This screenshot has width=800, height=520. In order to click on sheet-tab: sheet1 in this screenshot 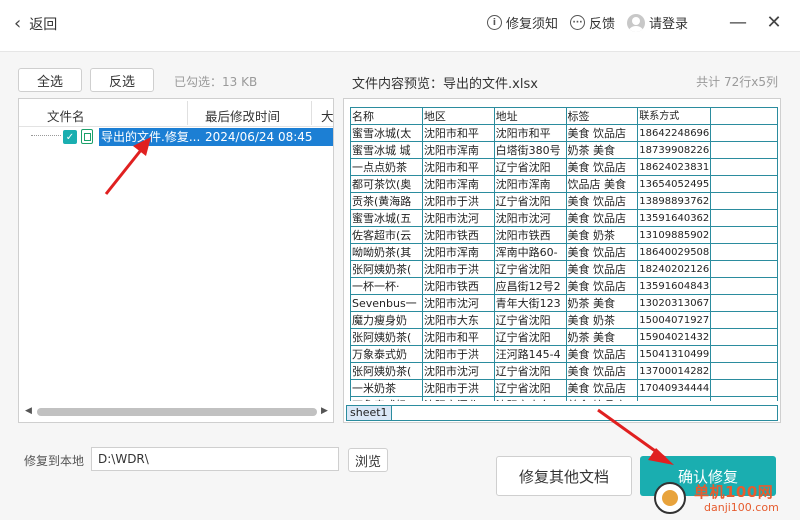, I will do `click(369, 413)`.